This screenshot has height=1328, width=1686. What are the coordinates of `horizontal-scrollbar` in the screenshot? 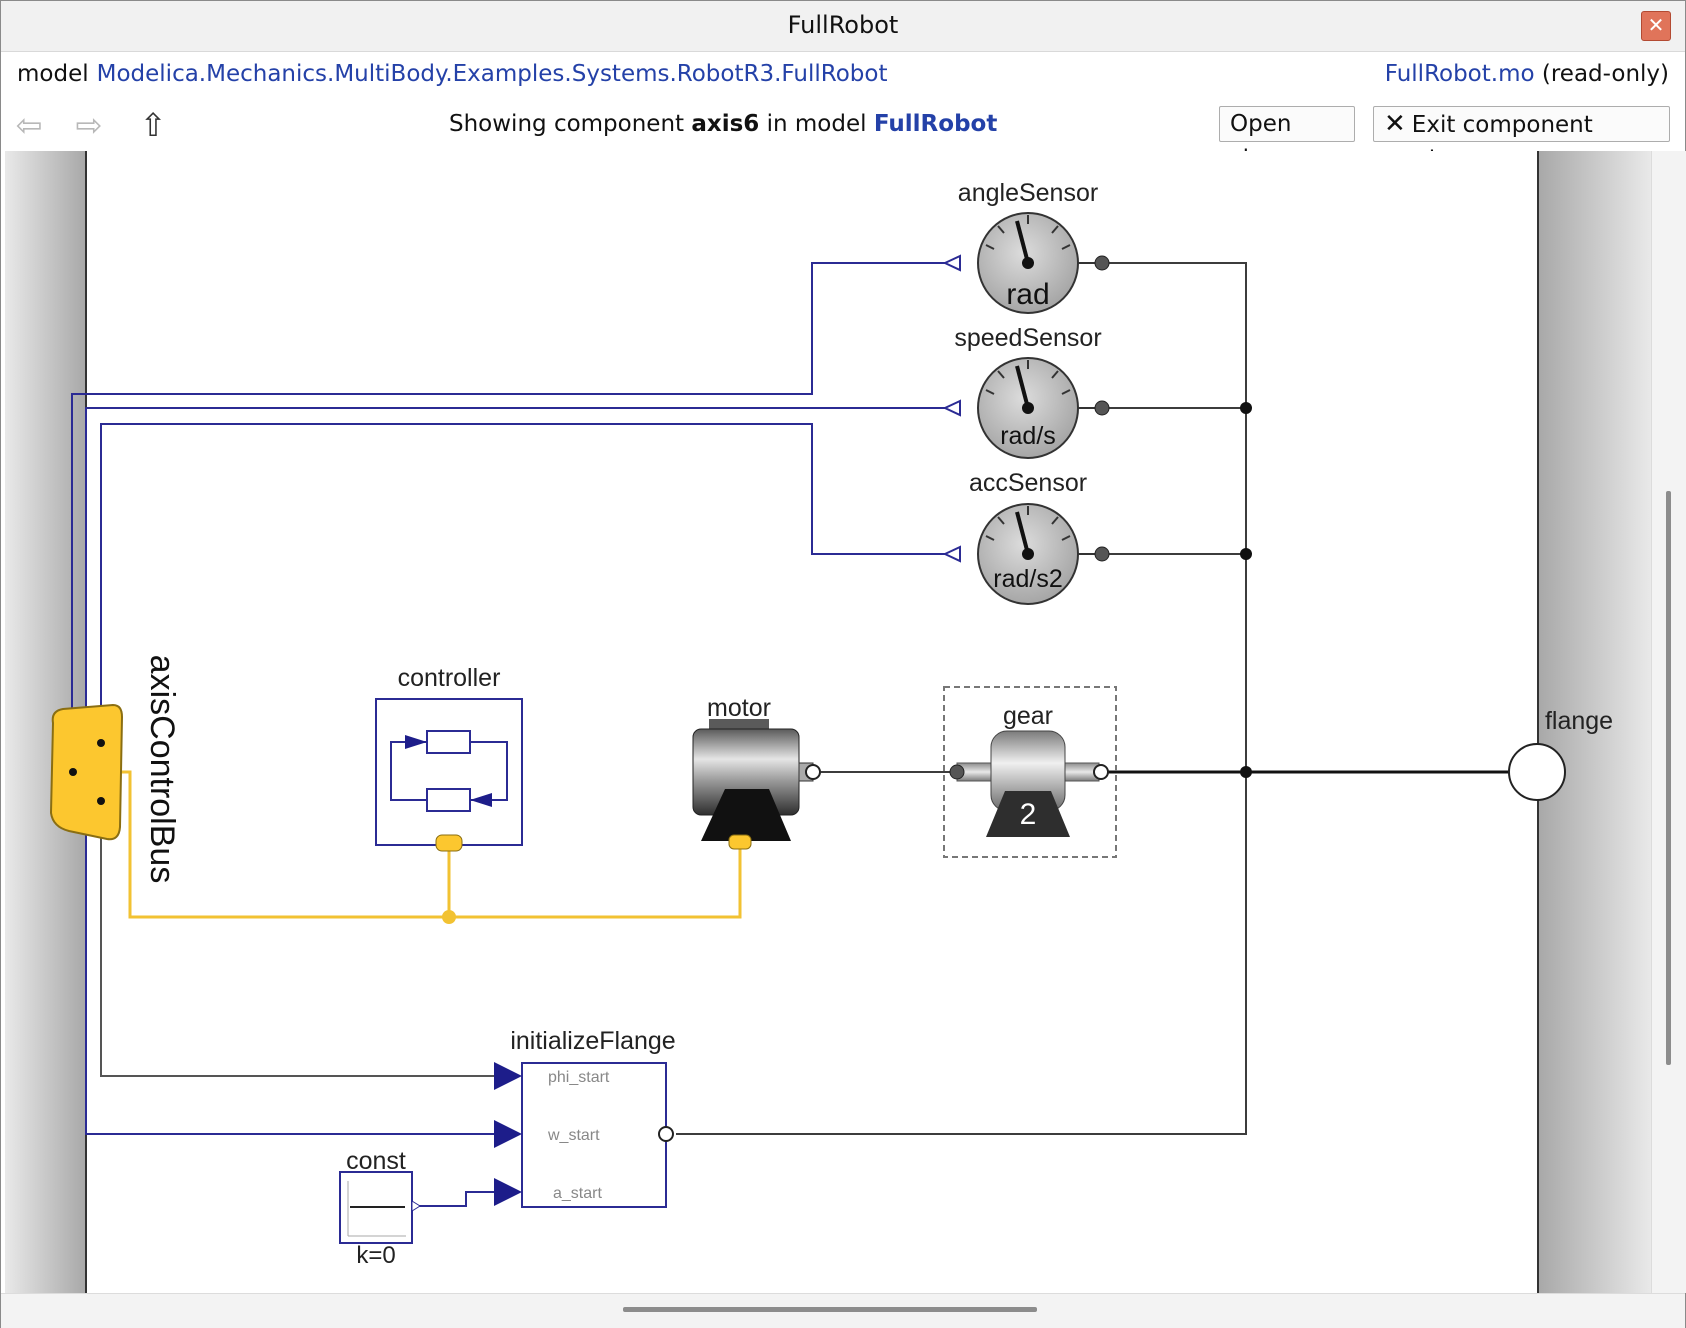 It's located at (843, 1310).